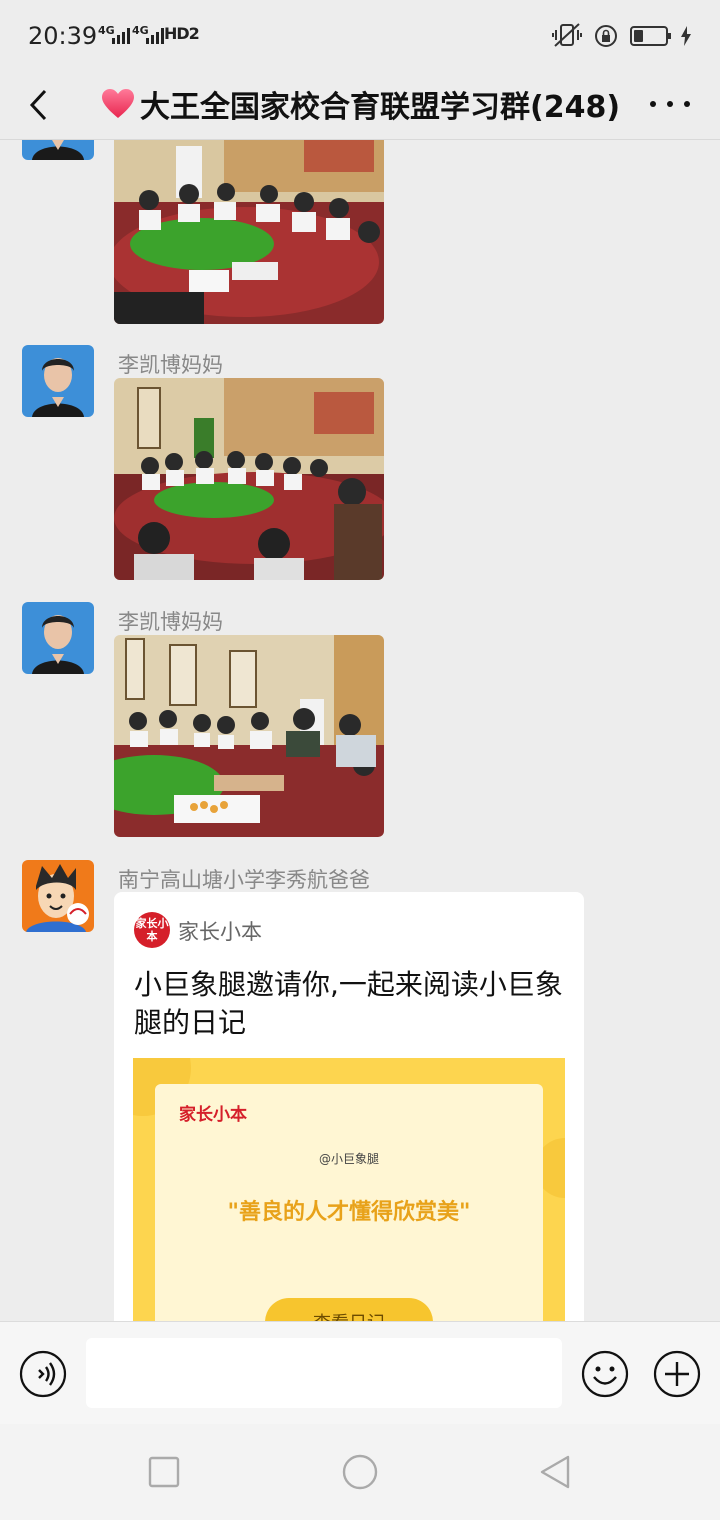 The height and width of the screenshot is (1520, 720). What do you see at coordinates (653, 104) in the screenshot?
I see `more-dots-icon` at bounding box center [653, 104].